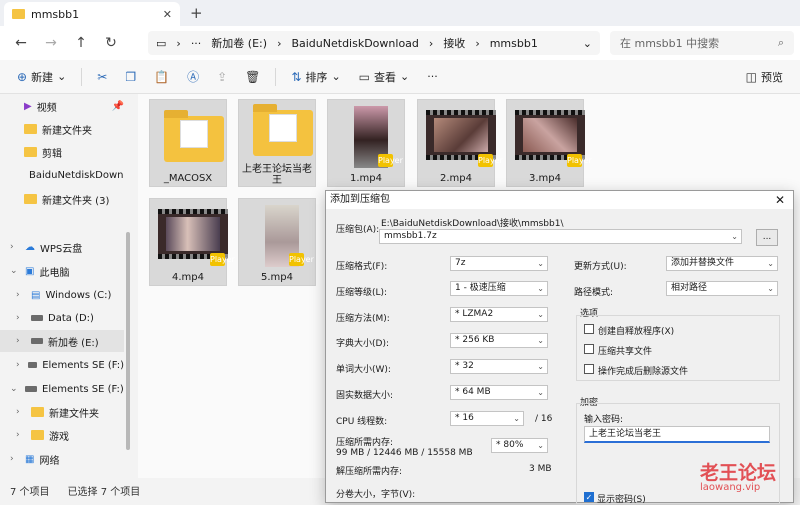 The height and width of the screenshot is (505, 800). I want to click on file-item: 上老王论坛当老王, so click(277, 143).